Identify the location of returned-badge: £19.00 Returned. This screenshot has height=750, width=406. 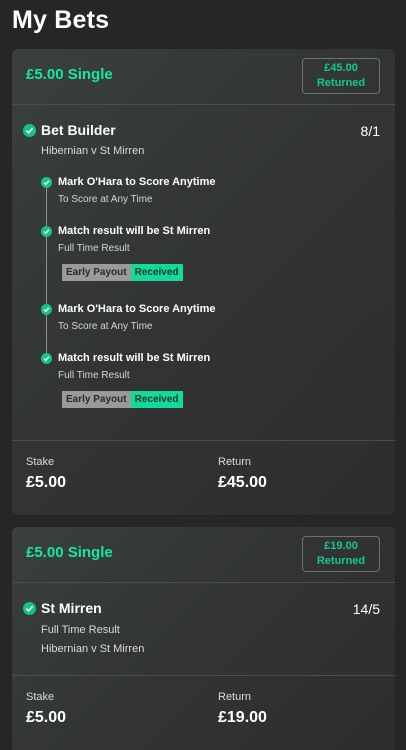
(341, 554).